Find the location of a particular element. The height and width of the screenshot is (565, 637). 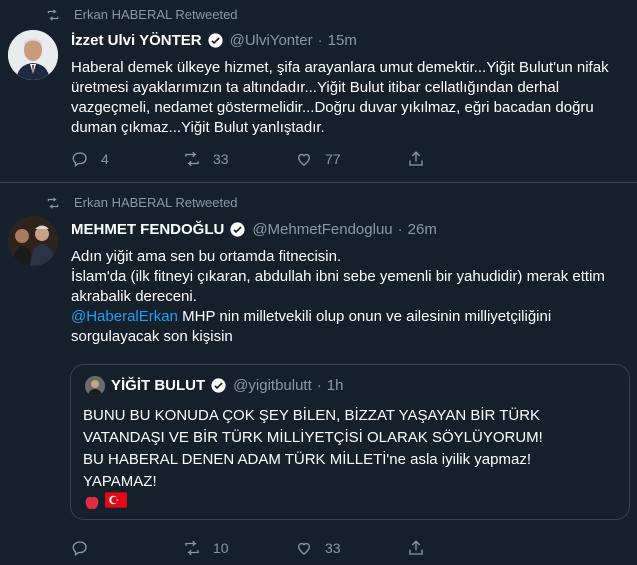

like-count: 77 is located at coordinates (333, 159).